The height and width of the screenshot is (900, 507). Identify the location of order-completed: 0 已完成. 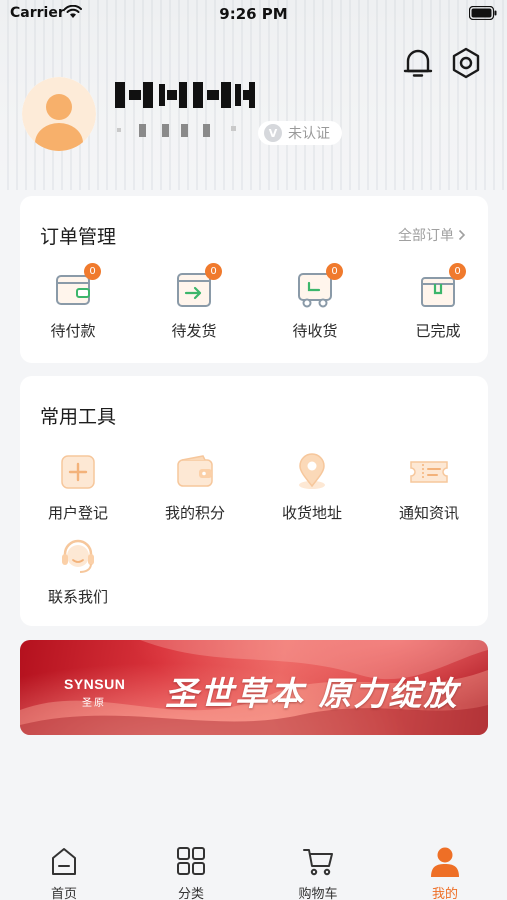
(438, 301).